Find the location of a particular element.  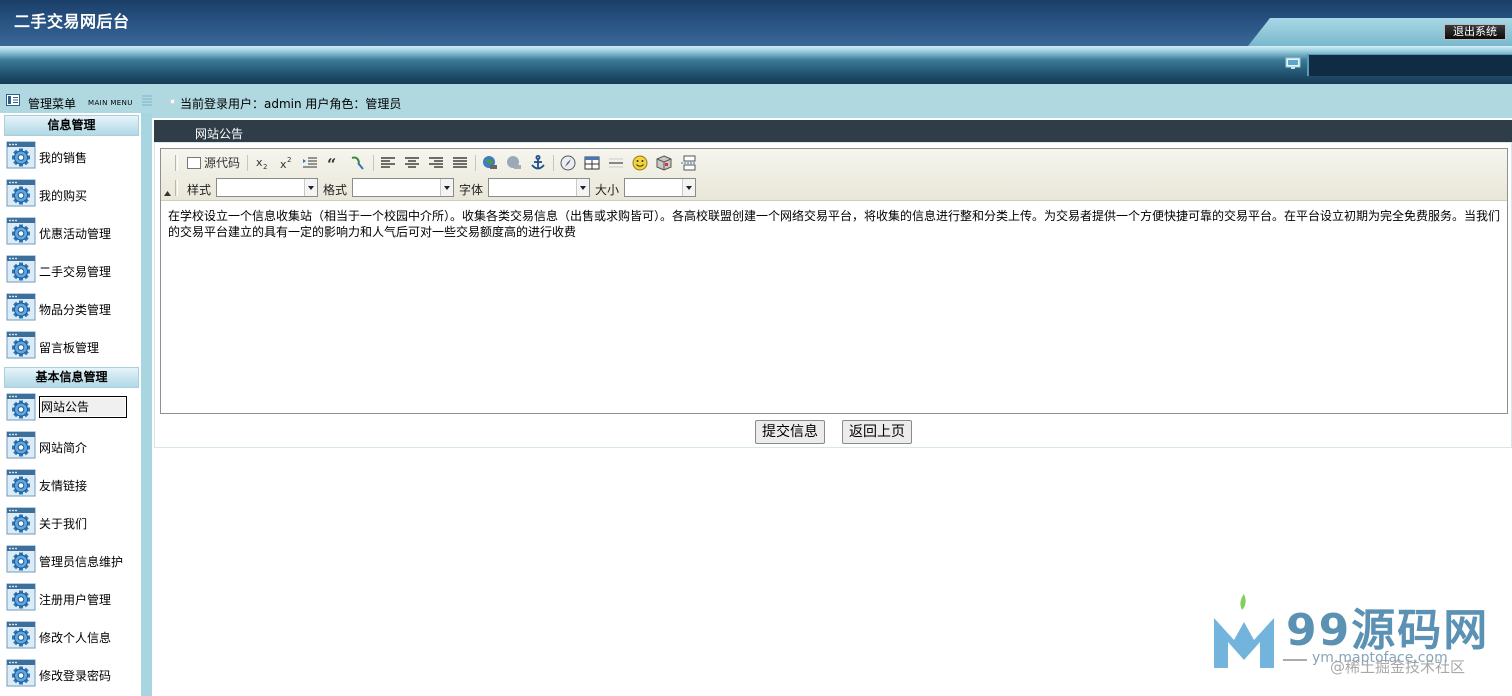

sidebar-item-about-us: 关于我们 is located at coordinates (72, 522).